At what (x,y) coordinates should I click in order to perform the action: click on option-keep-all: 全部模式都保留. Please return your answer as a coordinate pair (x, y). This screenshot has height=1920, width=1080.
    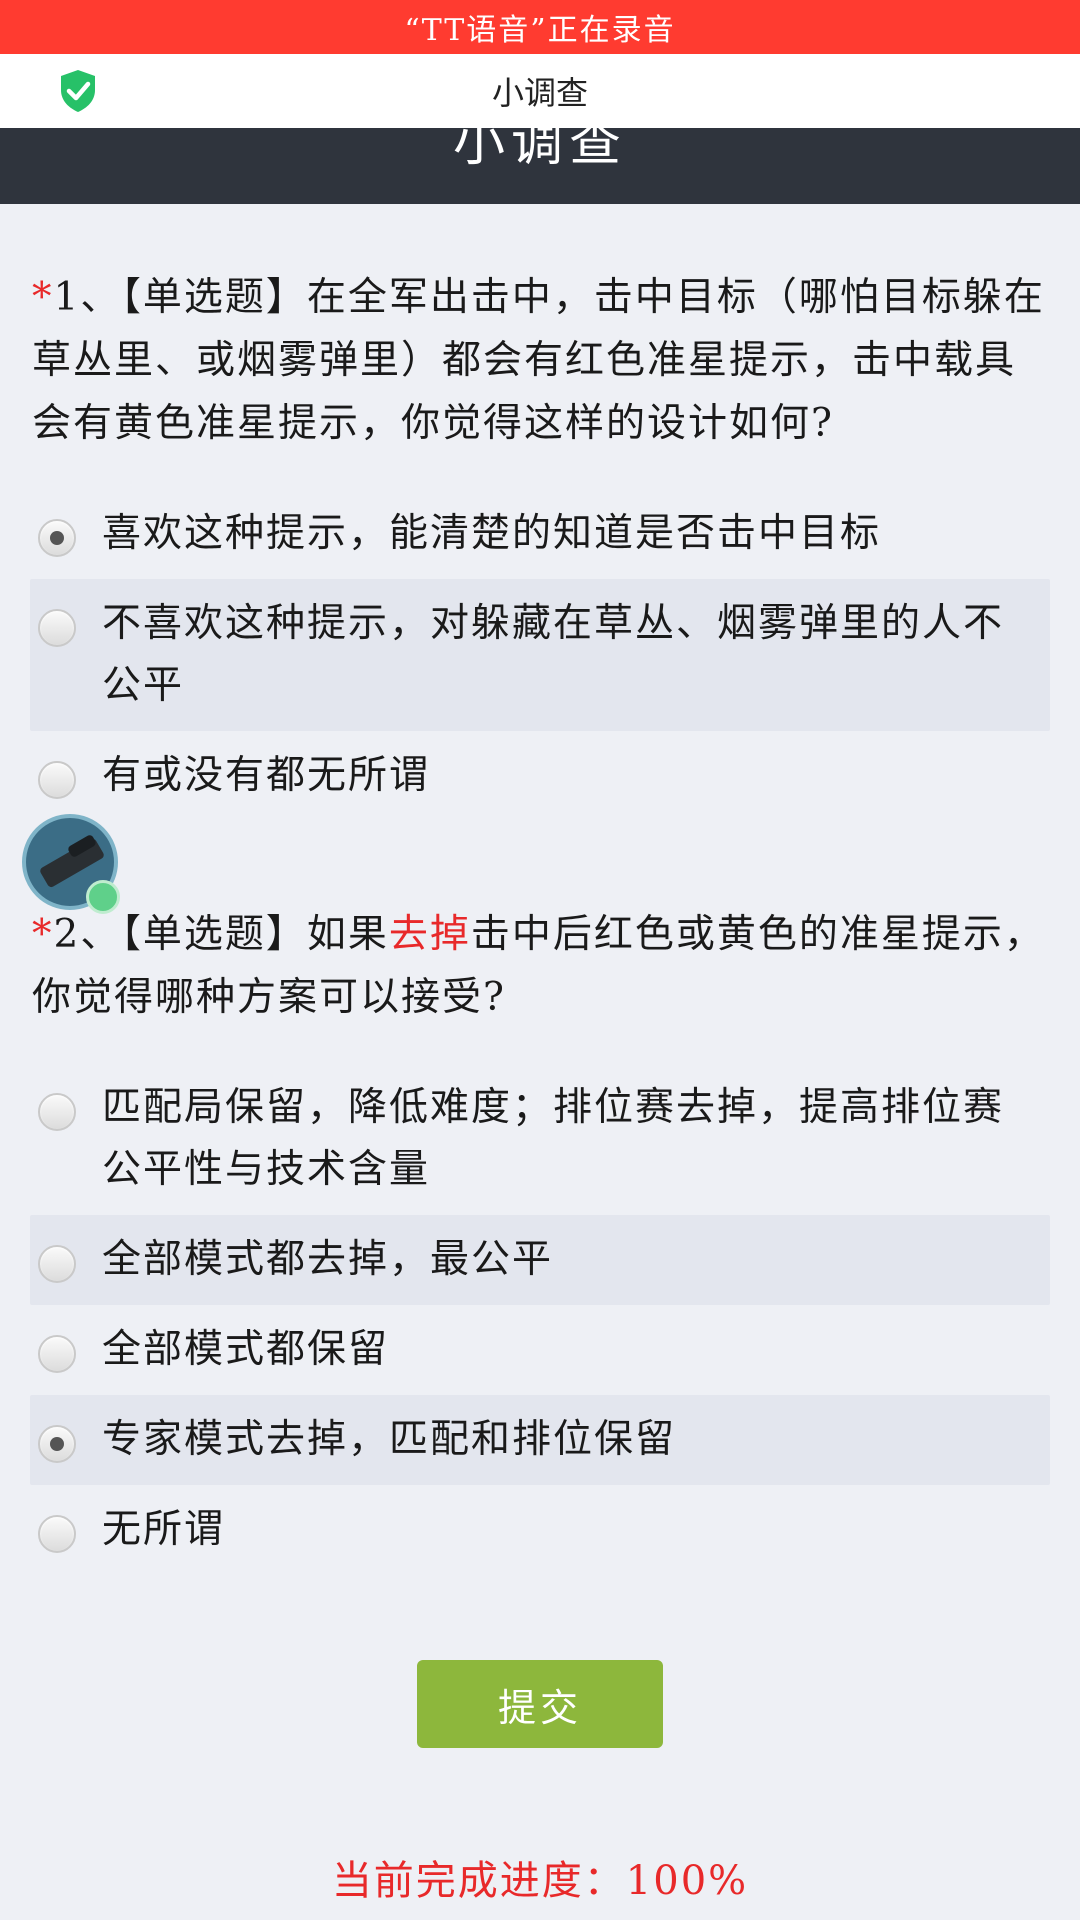
    Looking at the image, I should click on (540, 1350).